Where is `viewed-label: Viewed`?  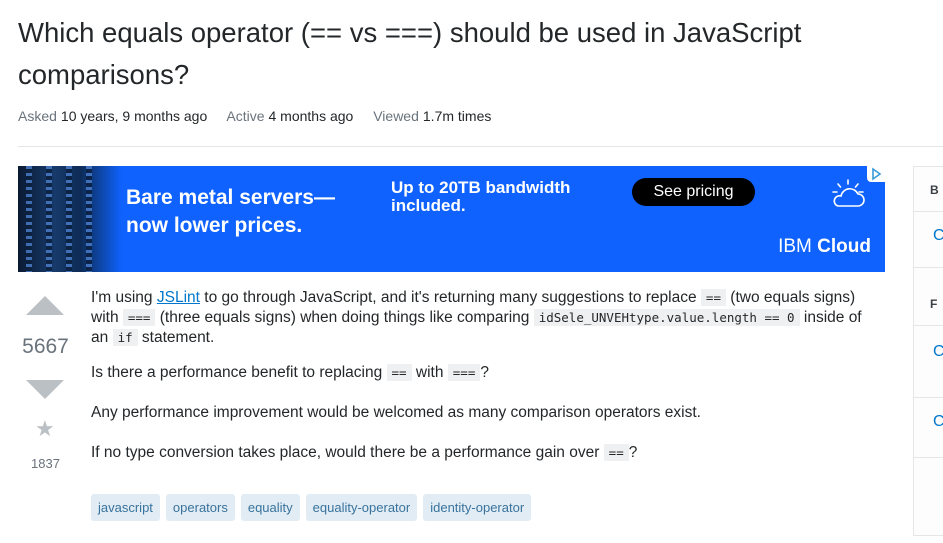
viewed-label: Viewed is located at coordinates (396, 116).